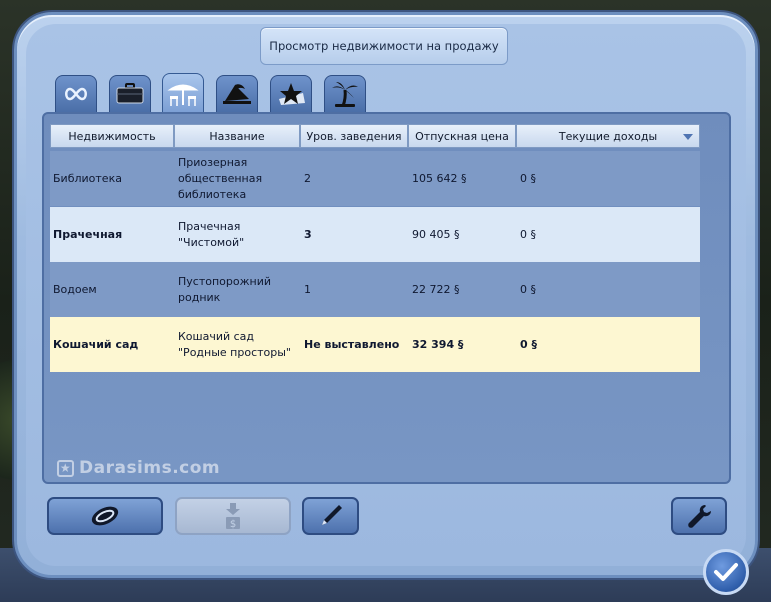 This screenshot has width=771, height=602. Describe the element at coordinates (237, 136) in the screenshot. I see `column-header-name: Название` at that location.